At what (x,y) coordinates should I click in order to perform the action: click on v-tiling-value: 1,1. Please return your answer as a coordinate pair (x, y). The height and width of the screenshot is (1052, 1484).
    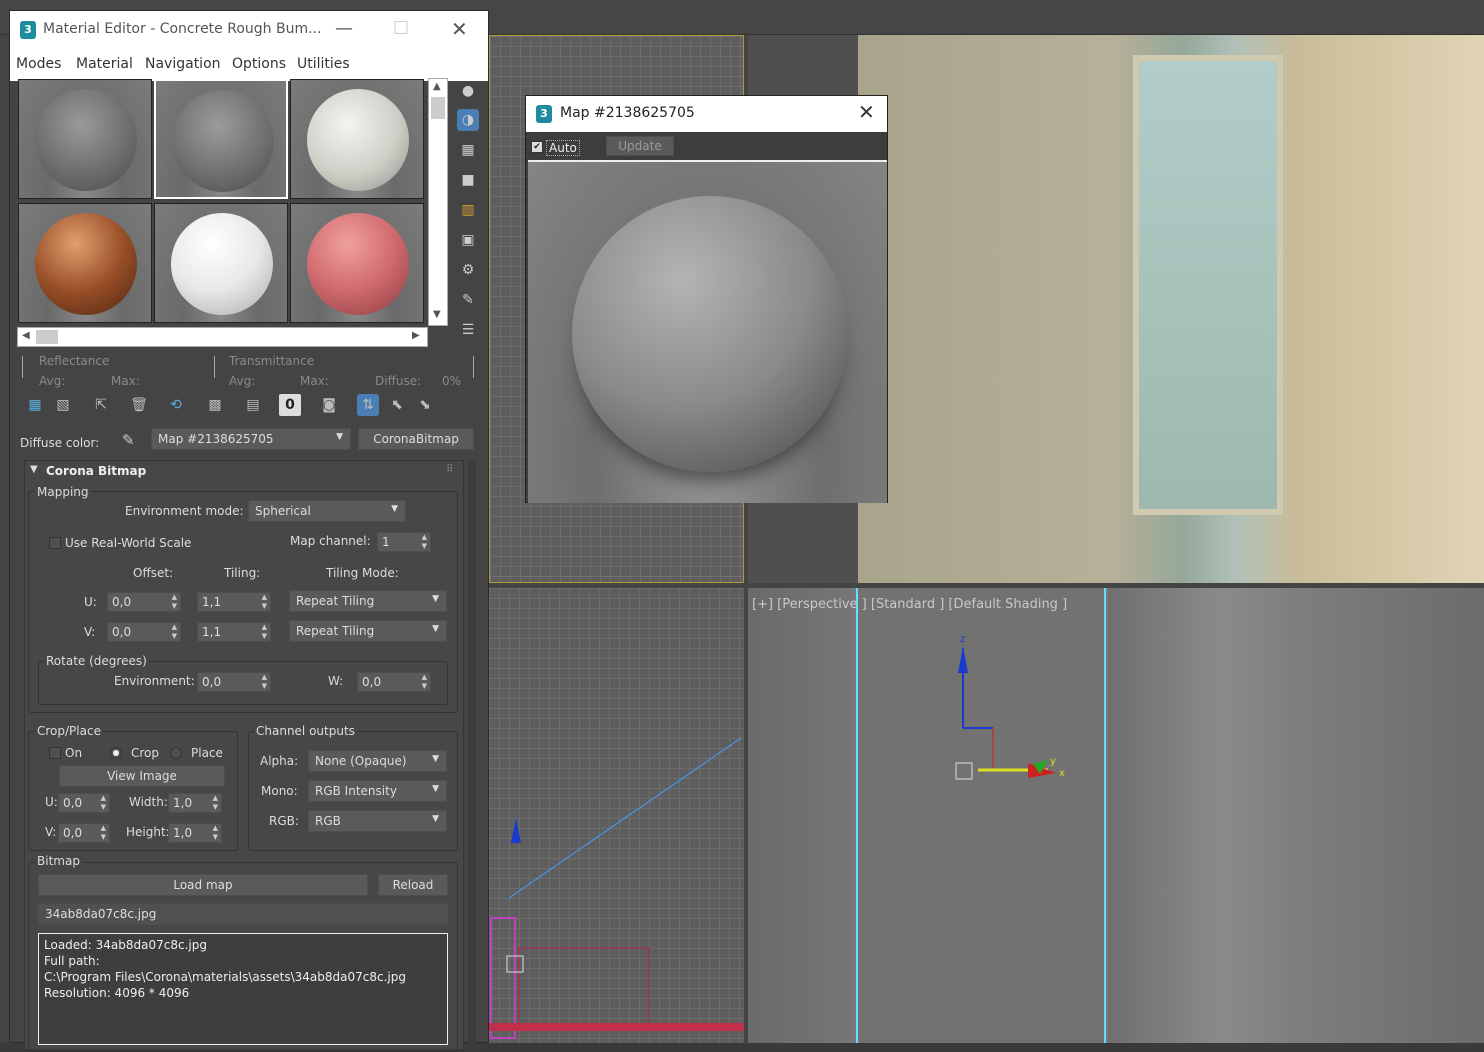
    Looking at the image, I should click on (212, 632).